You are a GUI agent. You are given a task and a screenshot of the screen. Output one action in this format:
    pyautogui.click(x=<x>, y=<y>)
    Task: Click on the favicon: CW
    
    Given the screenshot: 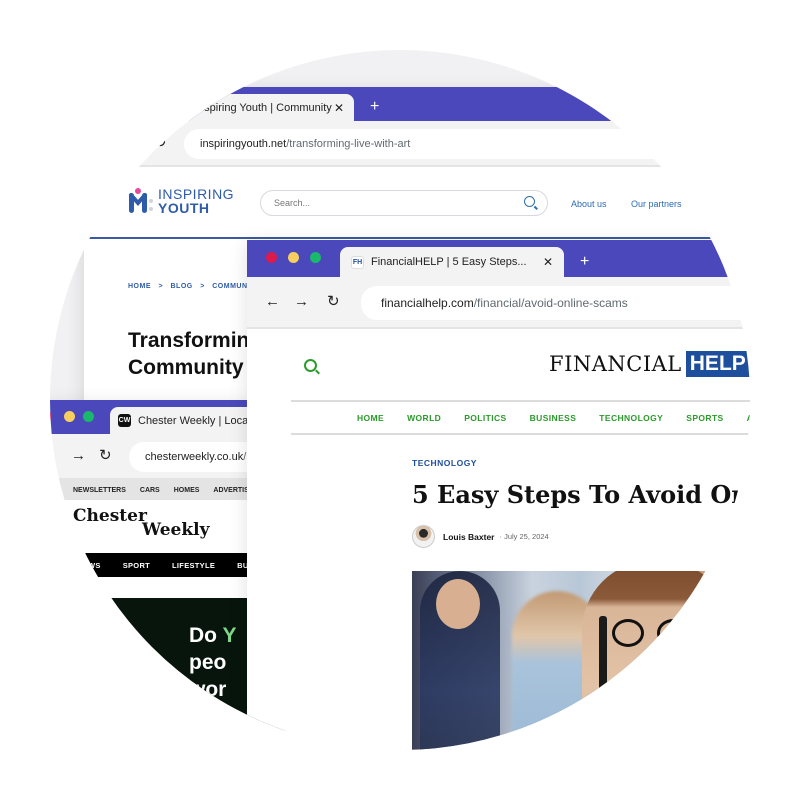 What is the action you would take?
    pyautogui.click(x=124, y=420)
    